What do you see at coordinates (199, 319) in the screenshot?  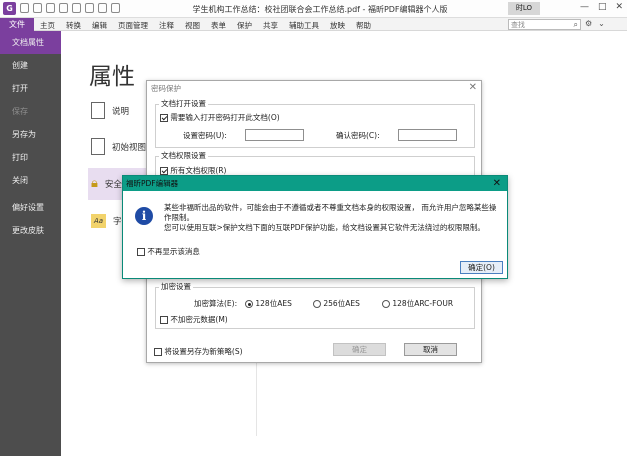 I see `no-encrypt-metadata-label: 不加密元数据(M)` at bounding box center [199, 319].